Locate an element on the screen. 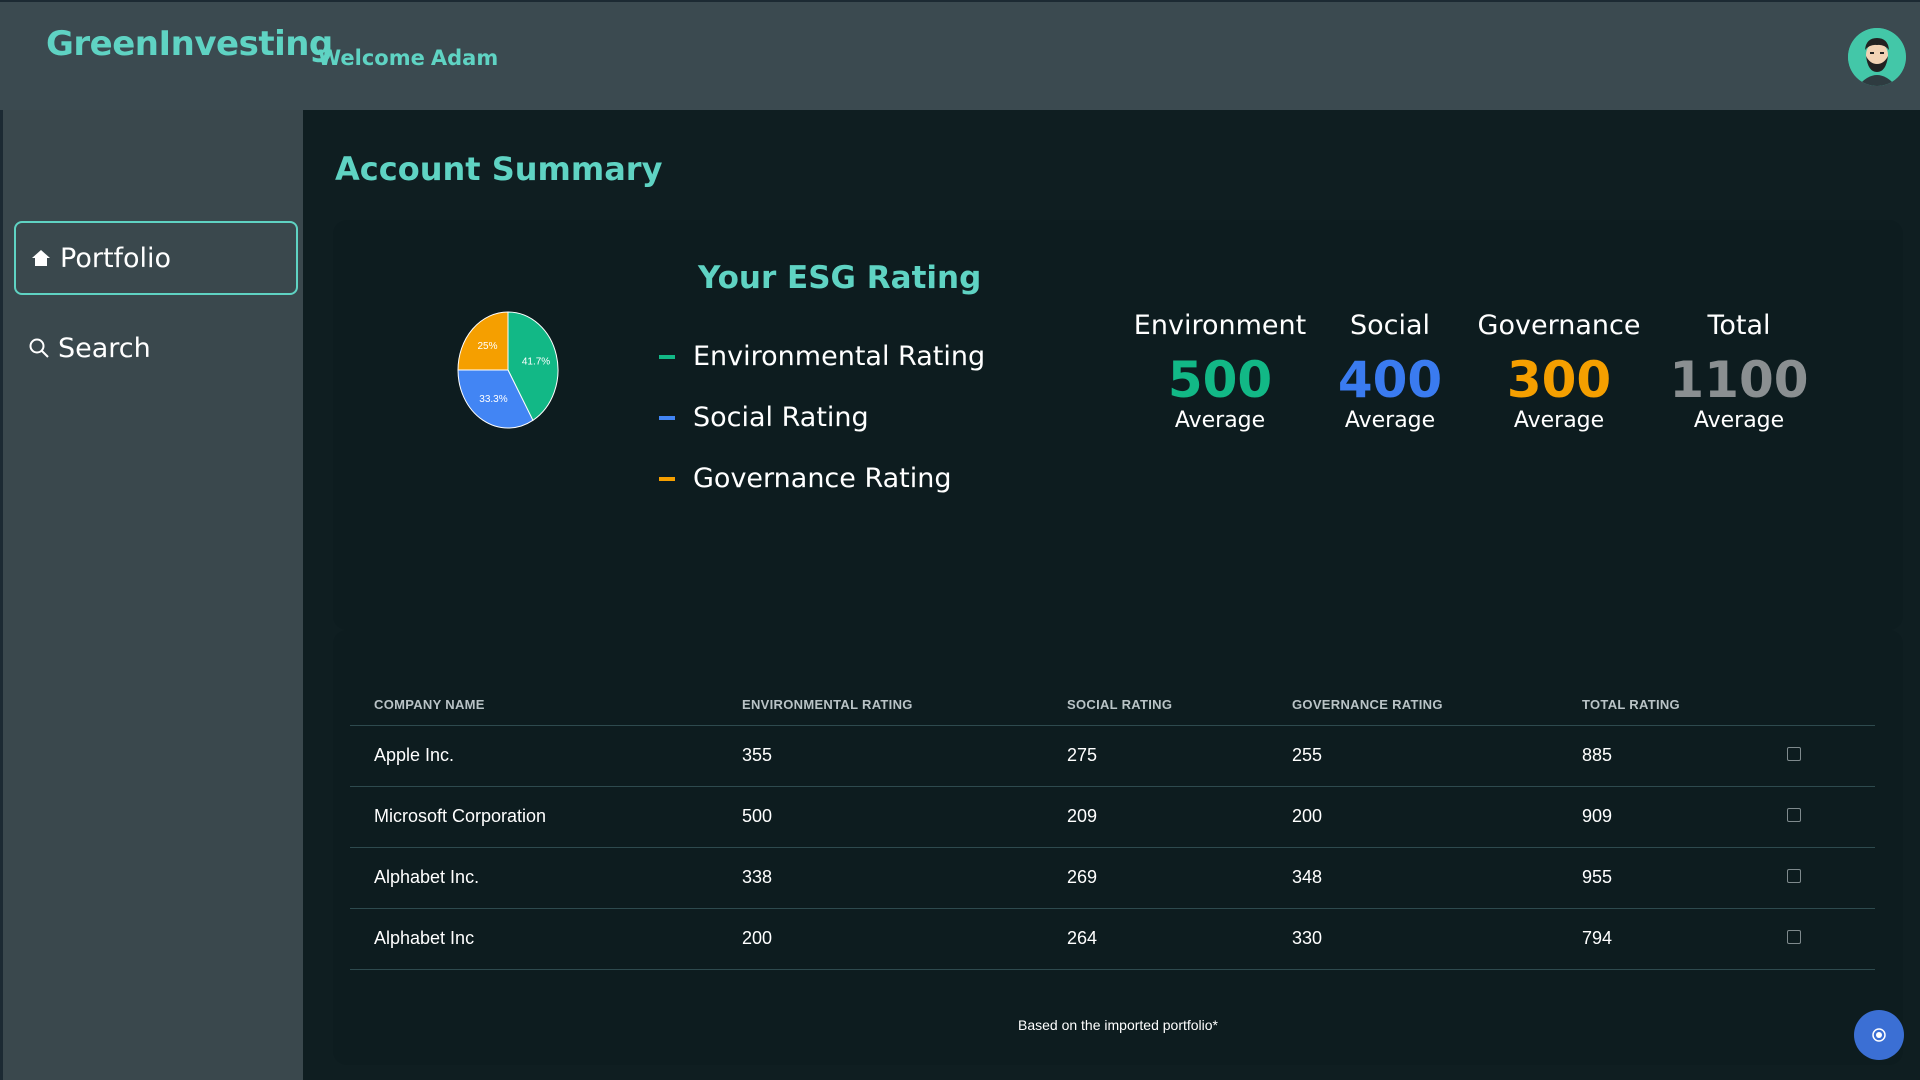  stat-social: Social 400 Average is located at coordinates (1390, 371).